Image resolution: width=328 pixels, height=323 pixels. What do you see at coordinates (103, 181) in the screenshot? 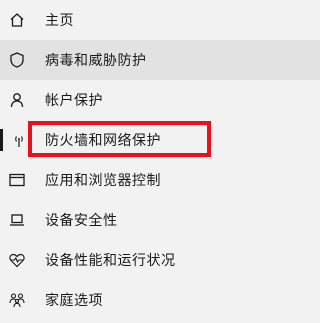
I see `sidebar-item-label: 应用和浏览器控制` at bounding box center [103, 181].